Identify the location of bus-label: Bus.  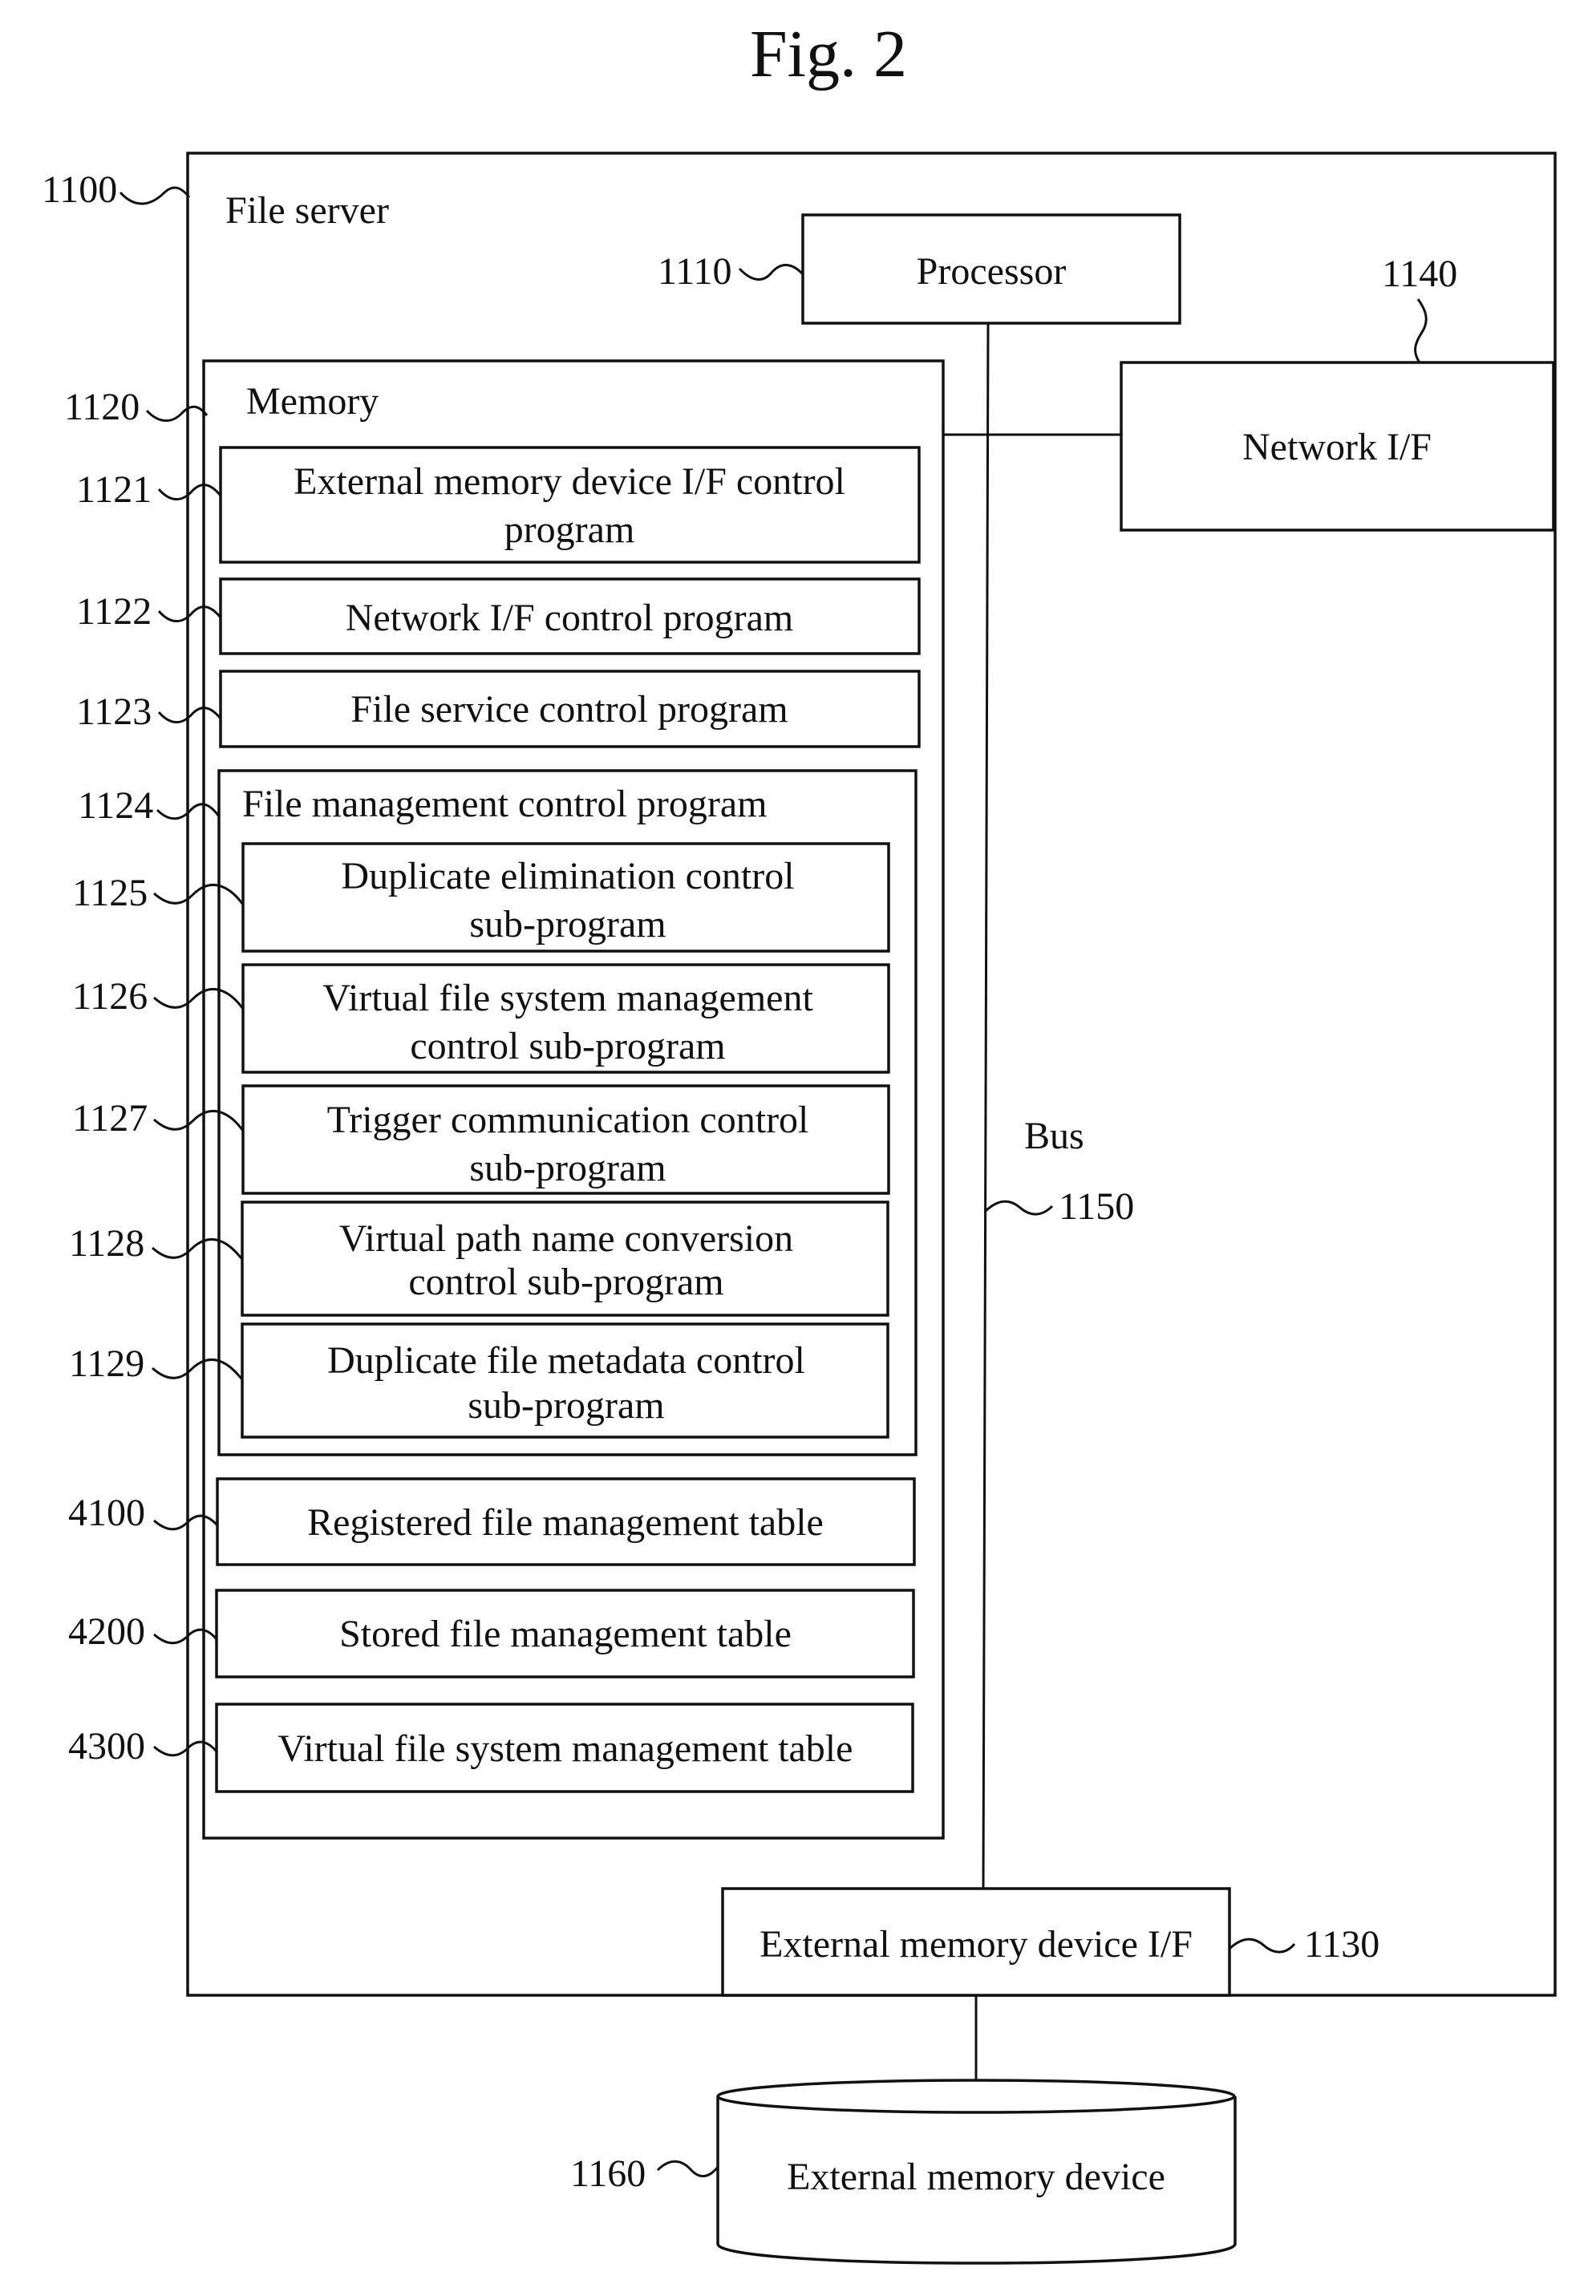
(1054, 1136).